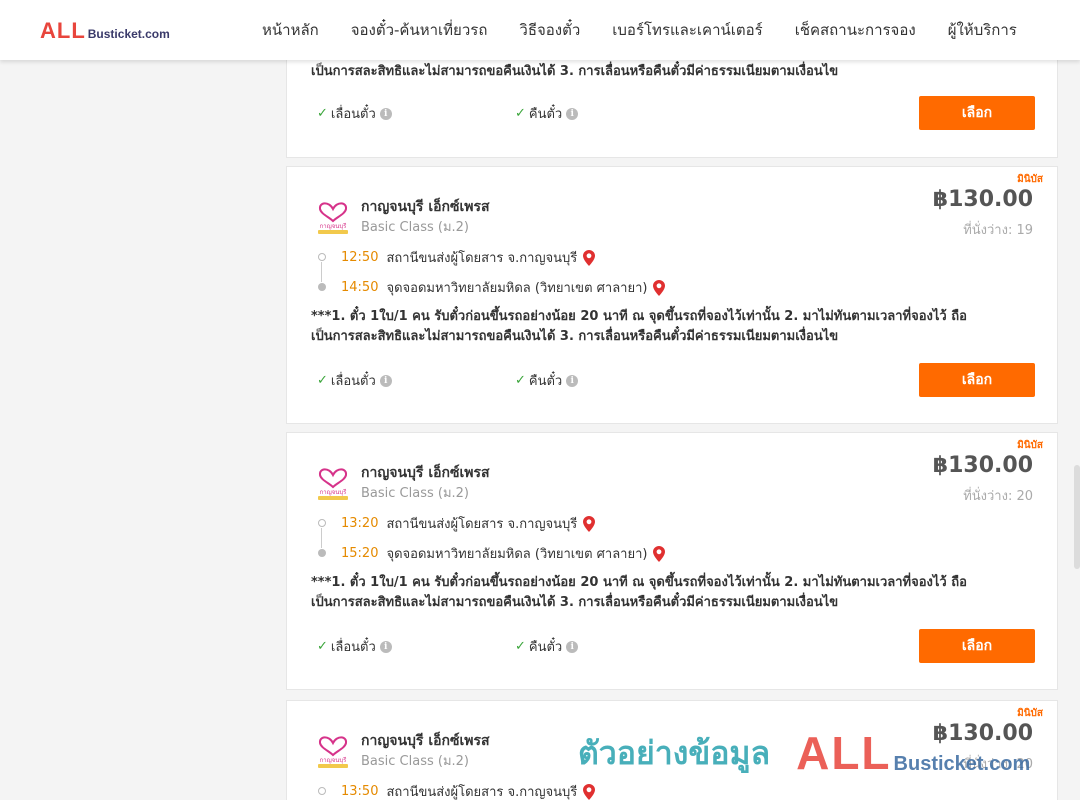 The height and width of the screenshot is (800, 1080). What do you see at coordinates (1076, 430) in the screenshot?
I see `page-scrollbar` at bounding box center [1076, 430].